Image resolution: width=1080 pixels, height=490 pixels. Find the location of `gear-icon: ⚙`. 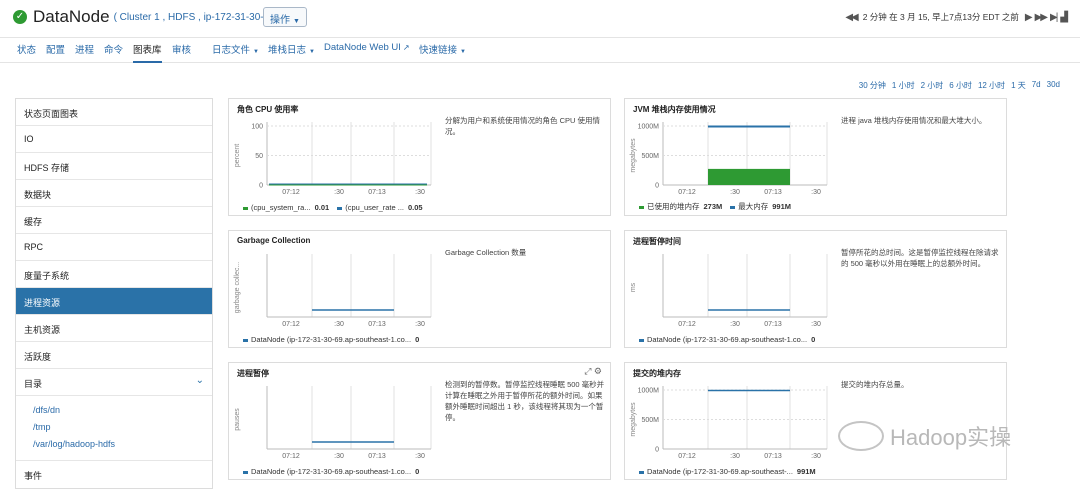

gear-icon: ⚙ is located at coordinates (598, 371).